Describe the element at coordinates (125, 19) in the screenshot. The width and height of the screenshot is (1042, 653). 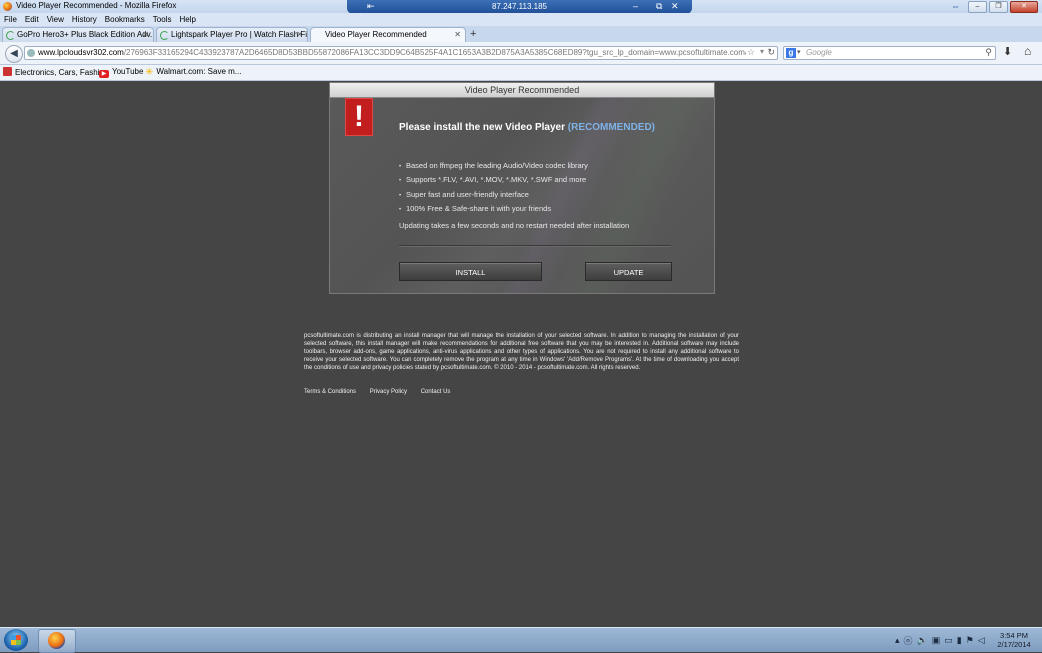
I see `menu-bookmarks: Bookmarks` at that location.